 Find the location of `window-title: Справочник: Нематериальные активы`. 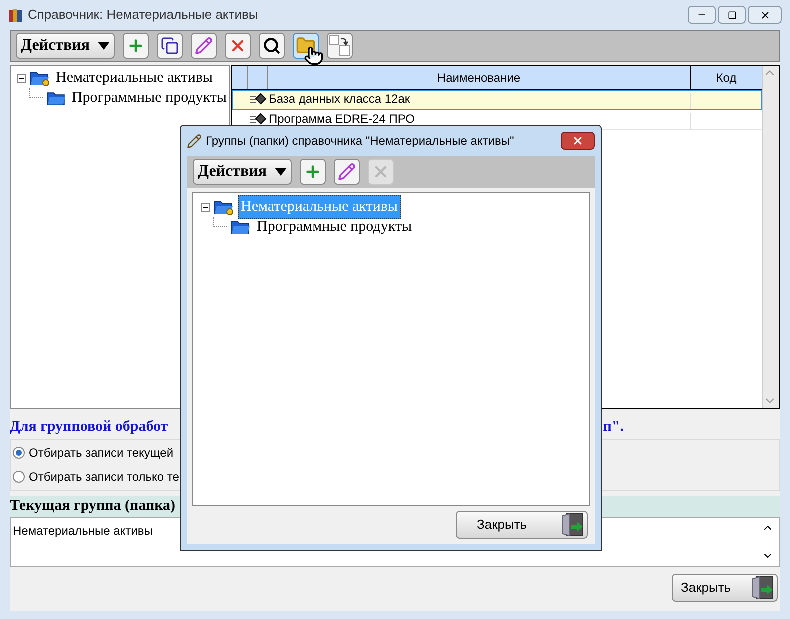

window-title: Справочник: Нематериальные активы is located at coordinates (143, 15).